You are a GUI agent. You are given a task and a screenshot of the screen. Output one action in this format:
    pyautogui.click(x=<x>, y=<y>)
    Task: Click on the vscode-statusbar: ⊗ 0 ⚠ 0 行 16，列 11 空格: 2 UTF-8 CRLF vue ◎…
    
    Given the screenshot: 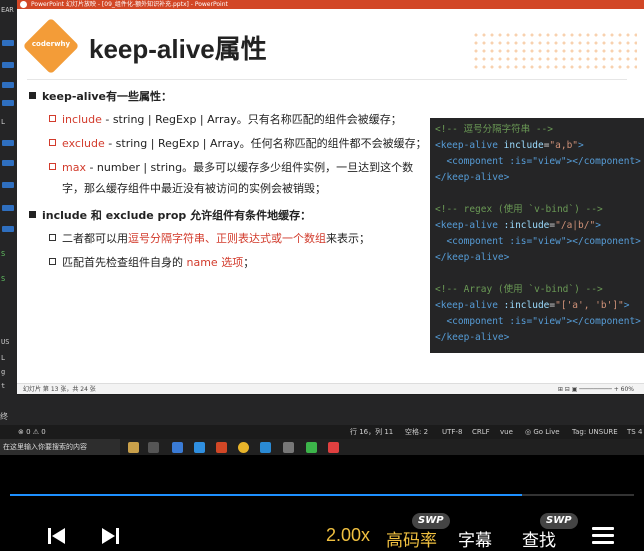 What is the action you would take?
    pyautogui.click(x=322, y=432)
    